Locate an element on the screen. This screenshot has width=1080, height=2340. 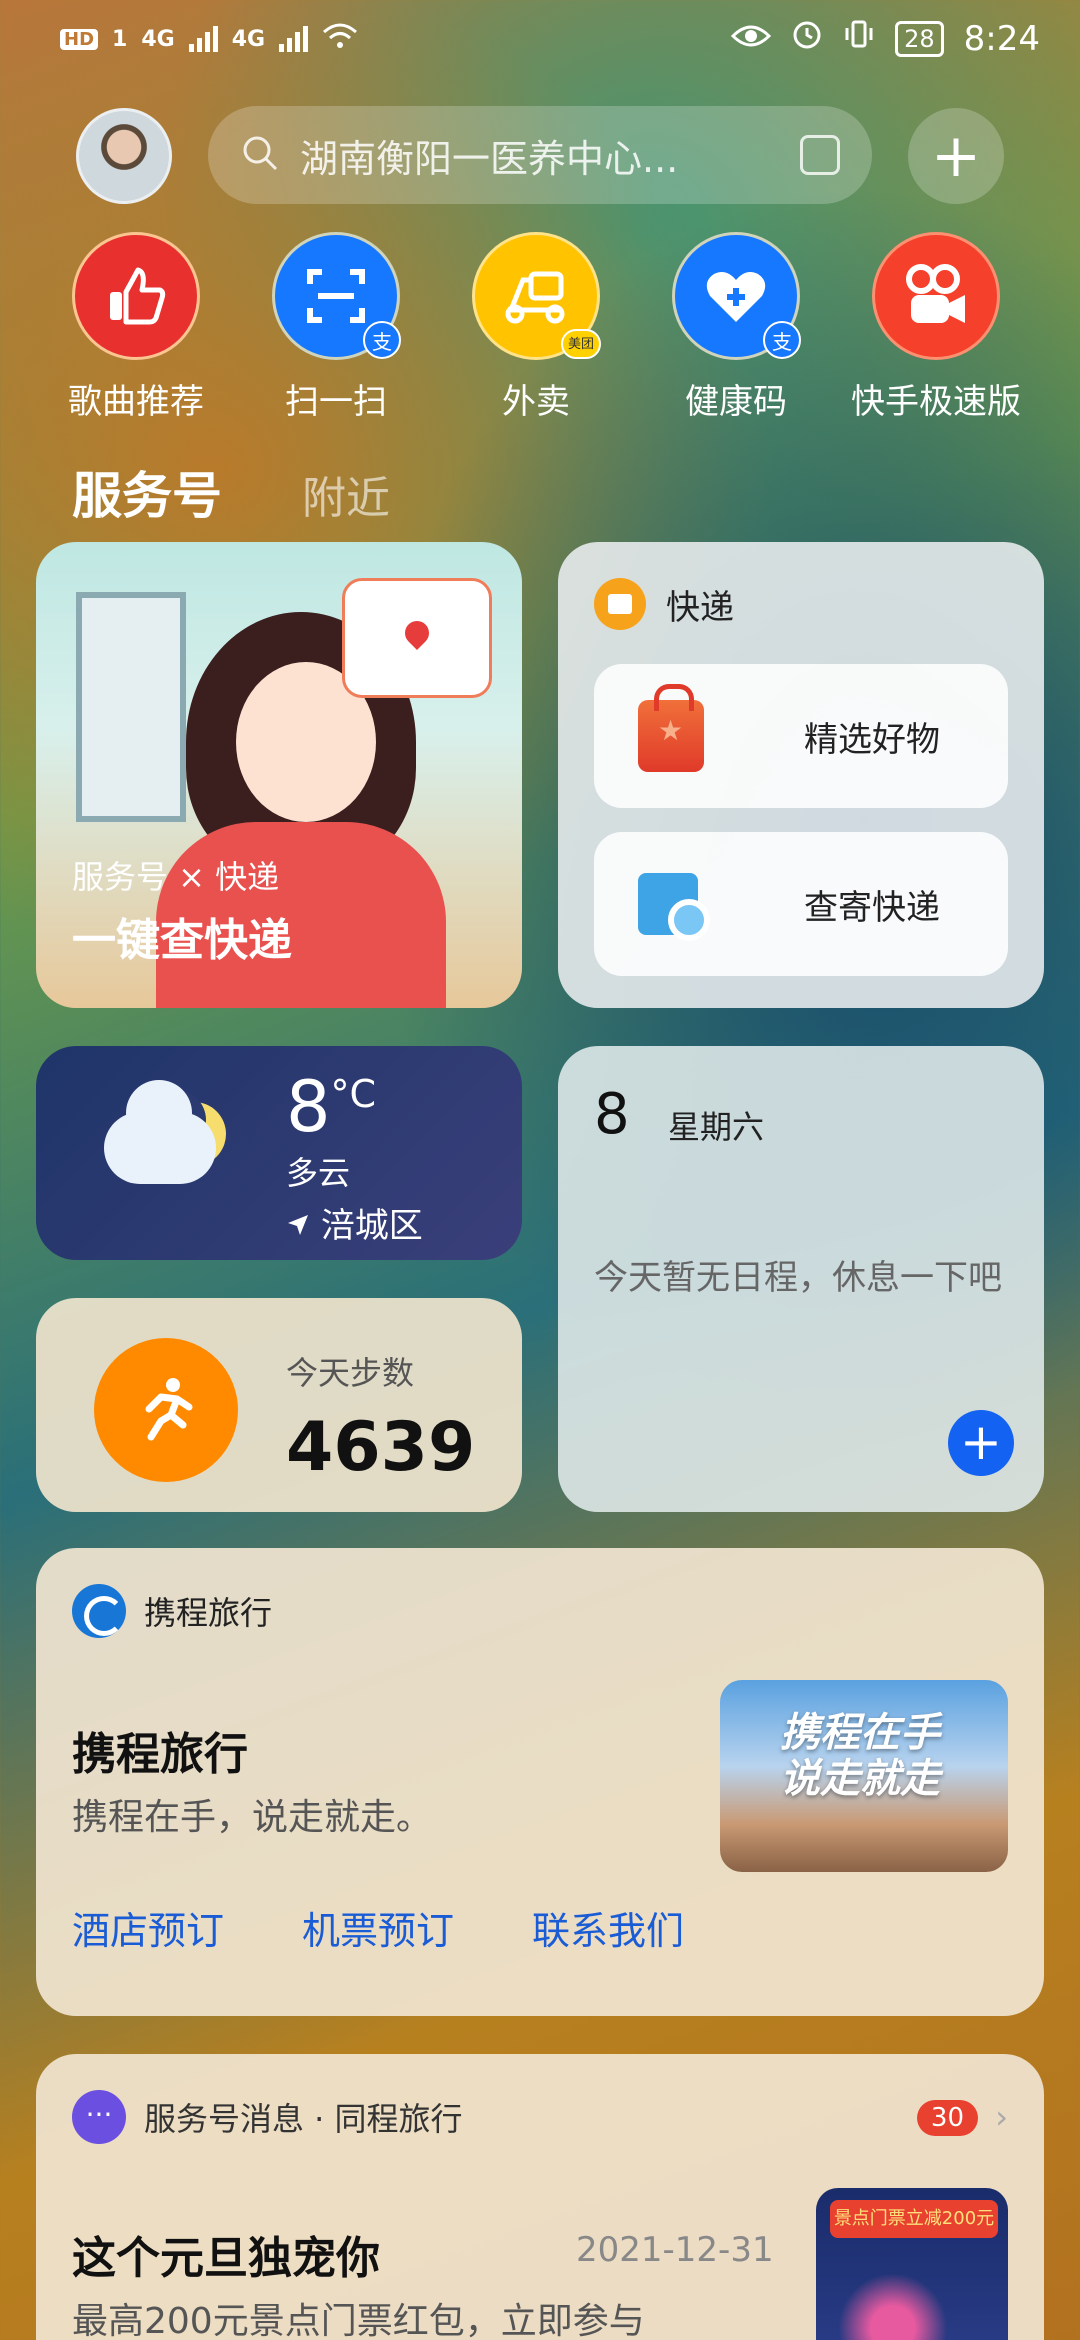
steps-count: 4639 is located at coordinates (381, 1447).